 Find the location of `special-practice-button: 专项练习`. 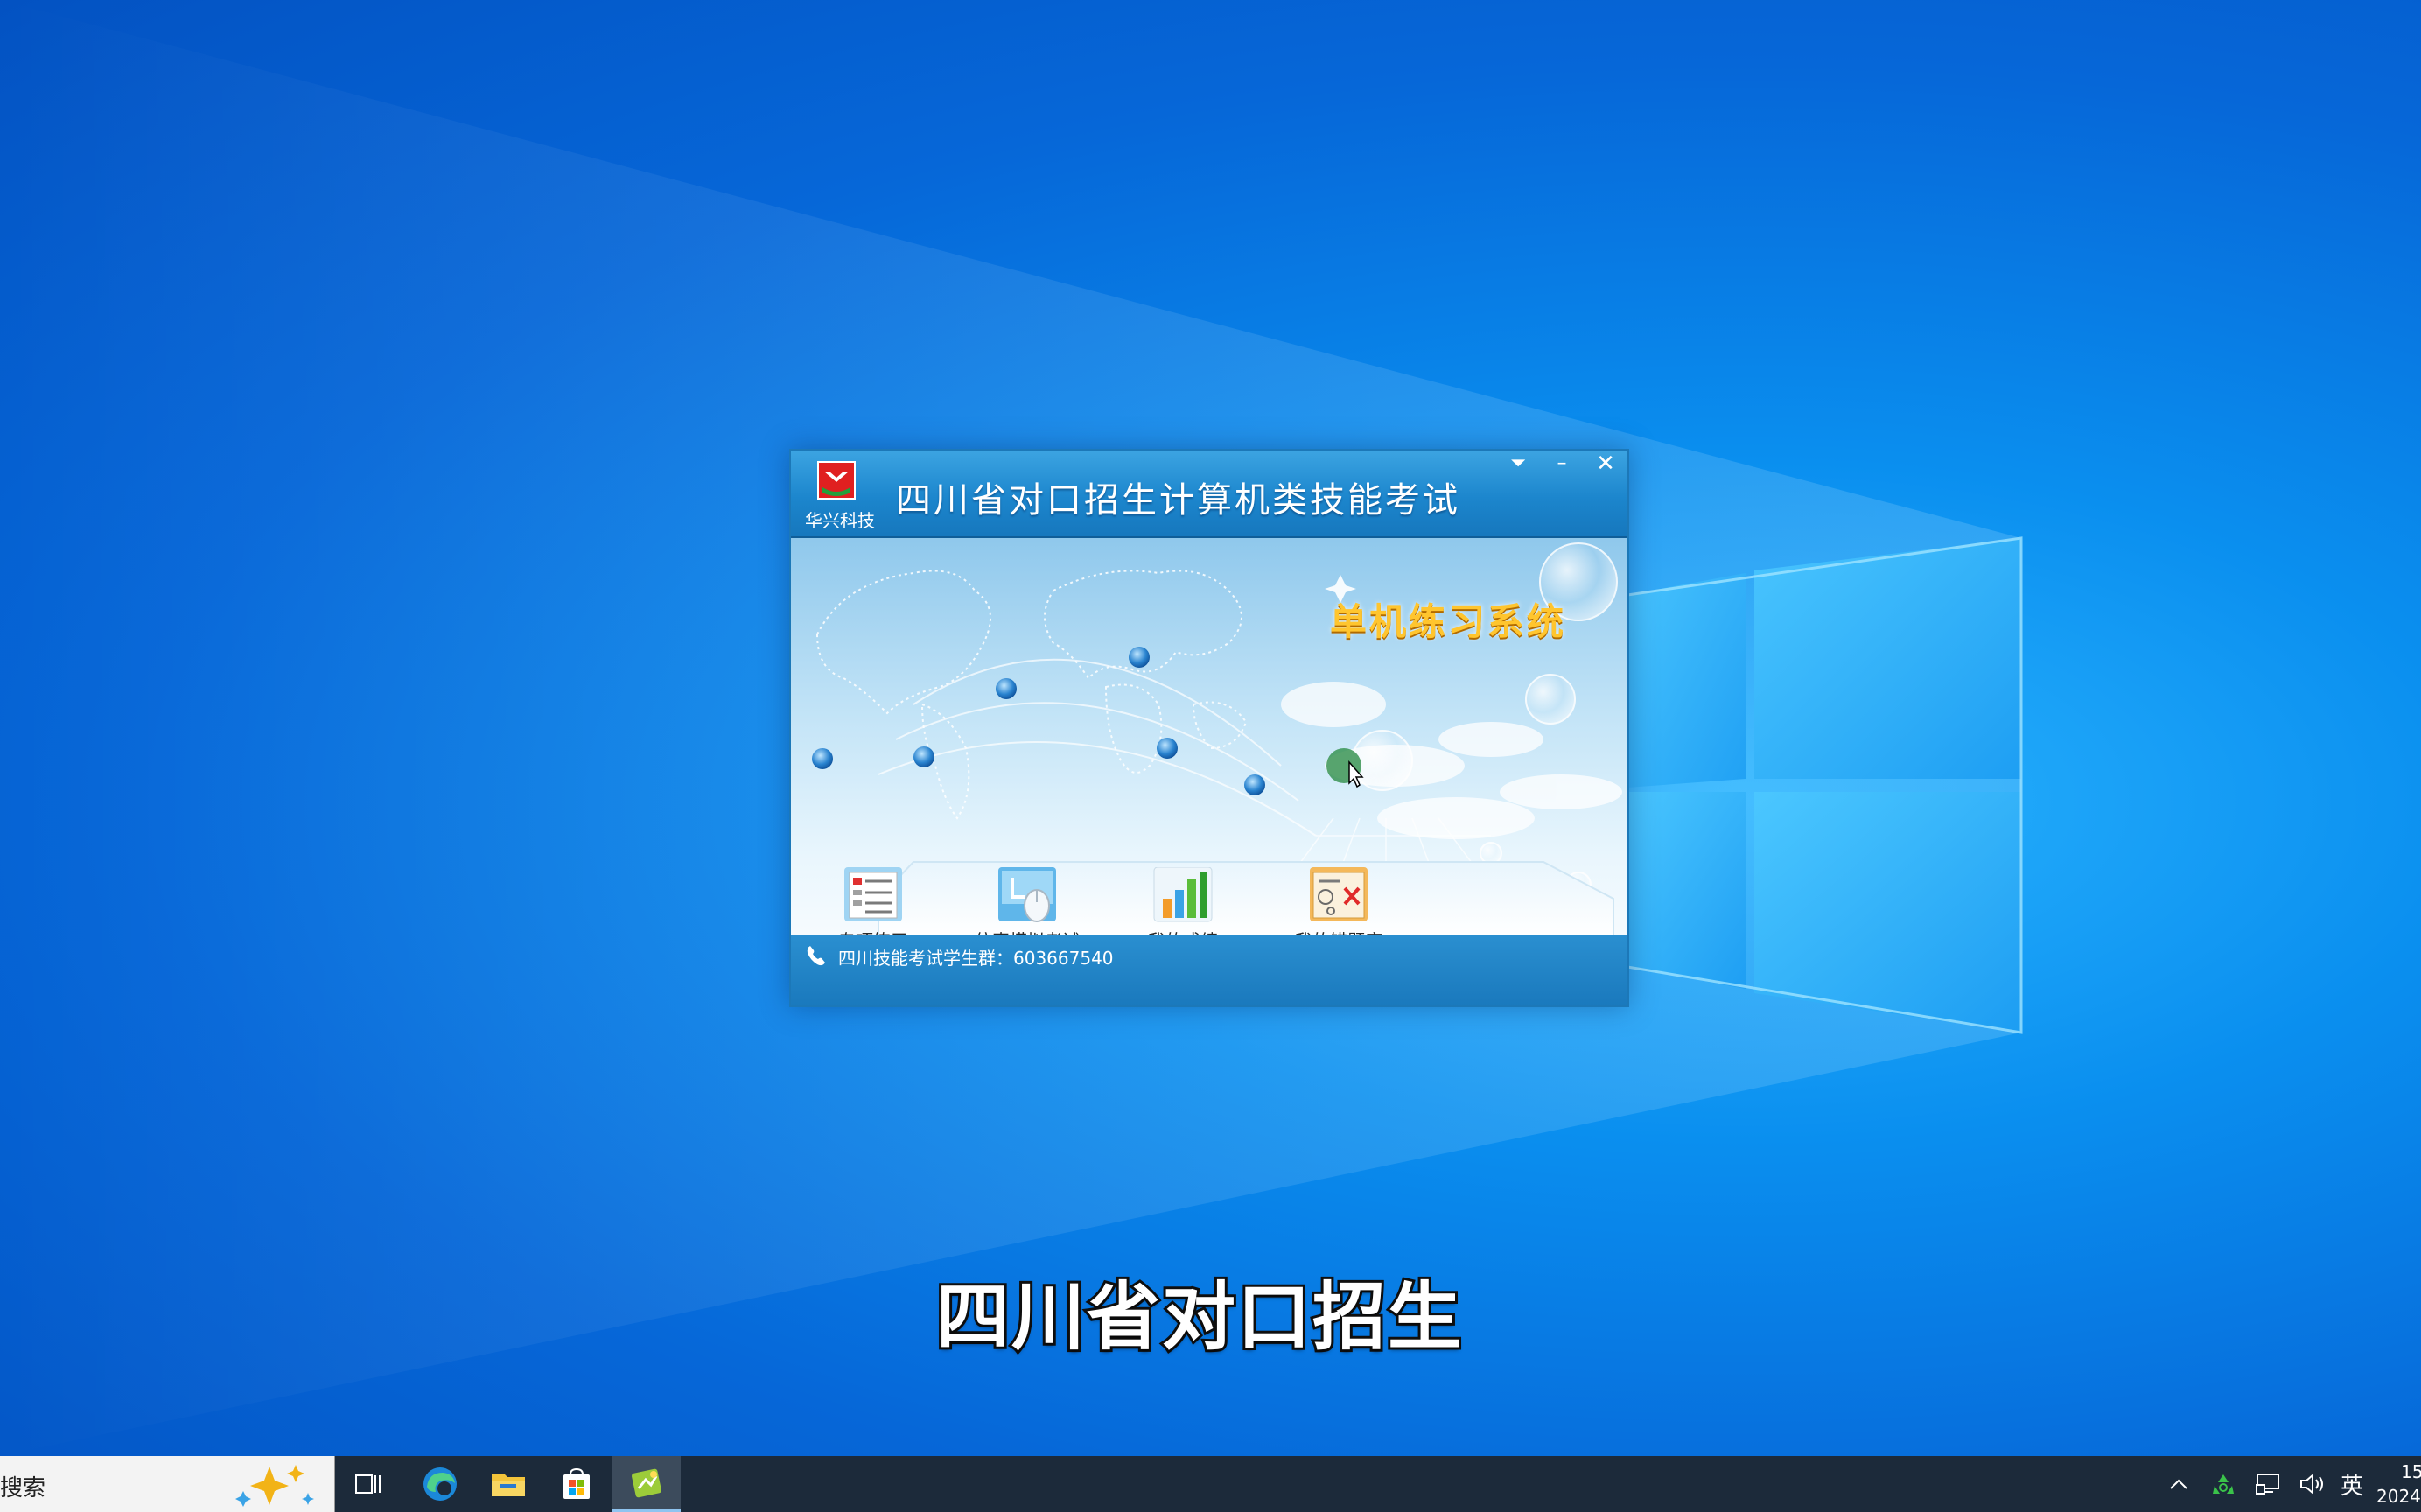

special-practice-button: 专项练习 is located at coordinates (873, 901).